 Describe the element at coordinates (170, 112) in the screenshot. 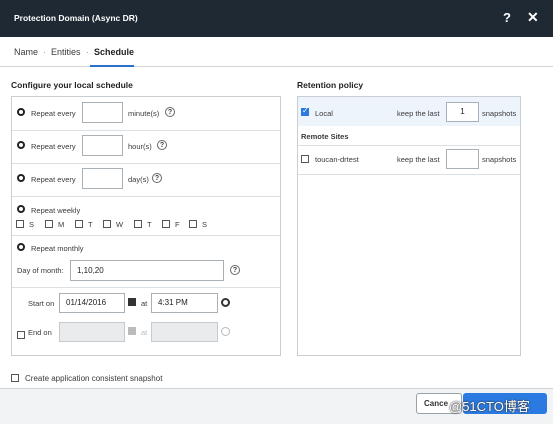

I see `minutes-help-icon: ?` at that location.